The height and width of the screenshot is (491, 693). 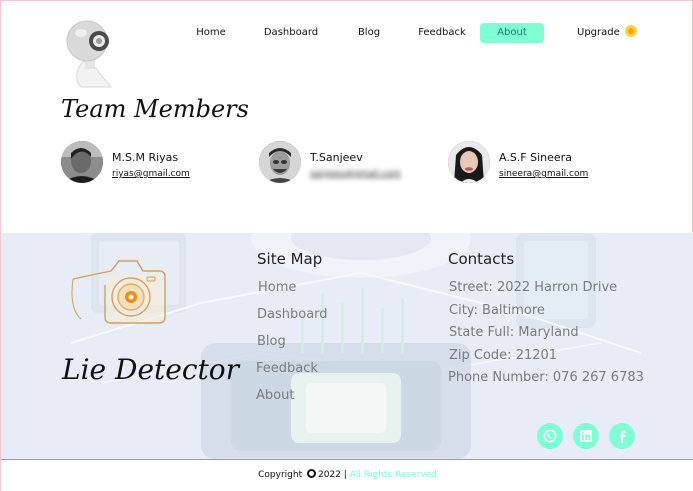 What do you see at coordinates (512, 33) in the screenshot?
I see `nav-about: About` at bounding box center [512, 33].